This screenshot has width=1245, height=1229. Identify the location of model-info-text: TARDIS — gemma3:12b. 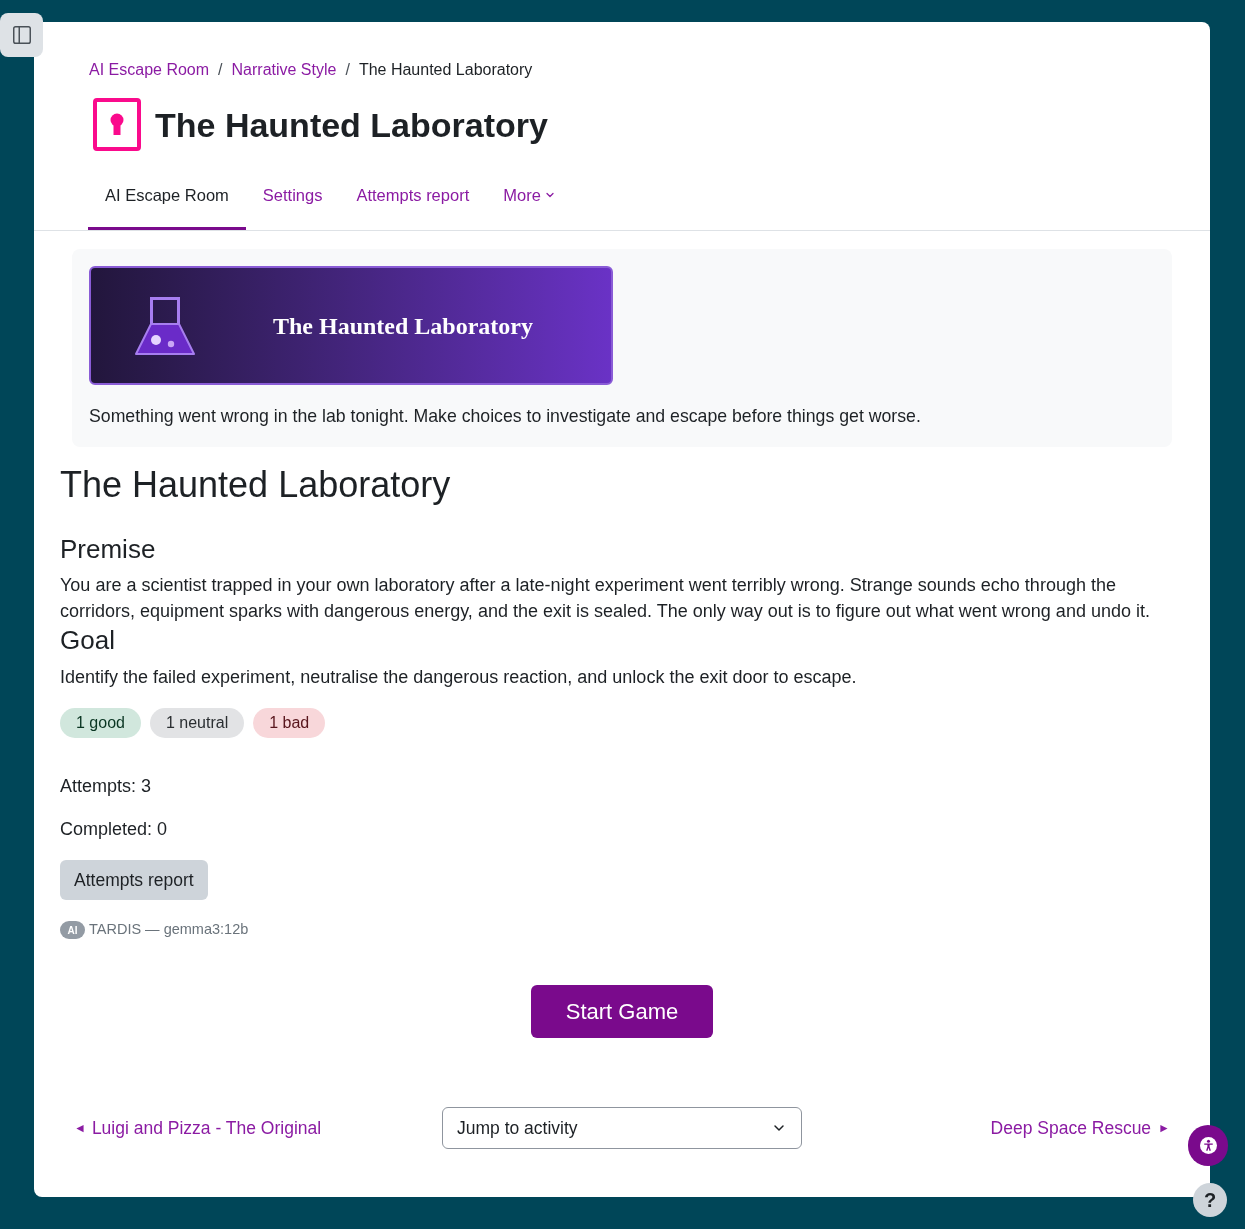
(169, 930).